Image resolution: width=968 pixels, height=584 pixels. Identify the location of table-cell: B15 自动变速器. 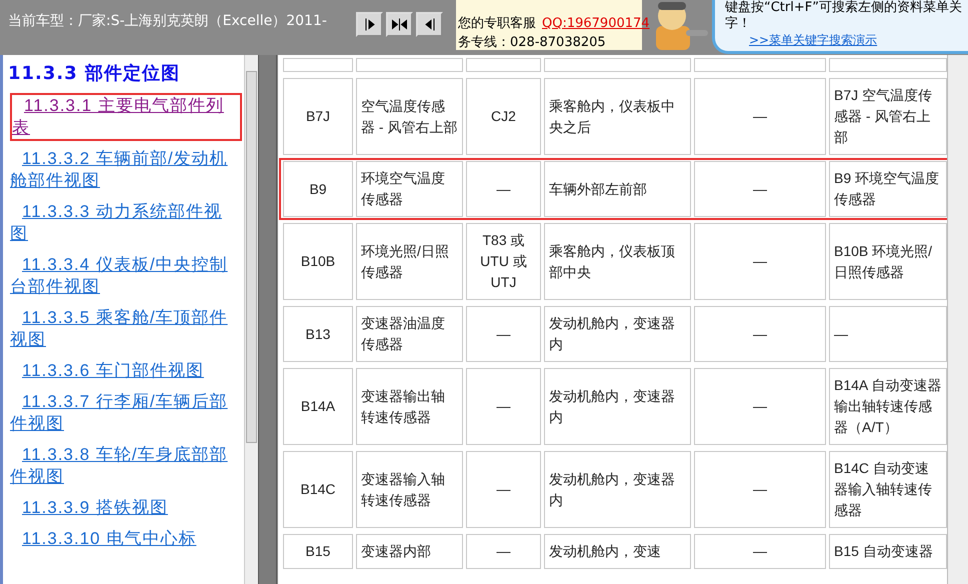
(888, 551).